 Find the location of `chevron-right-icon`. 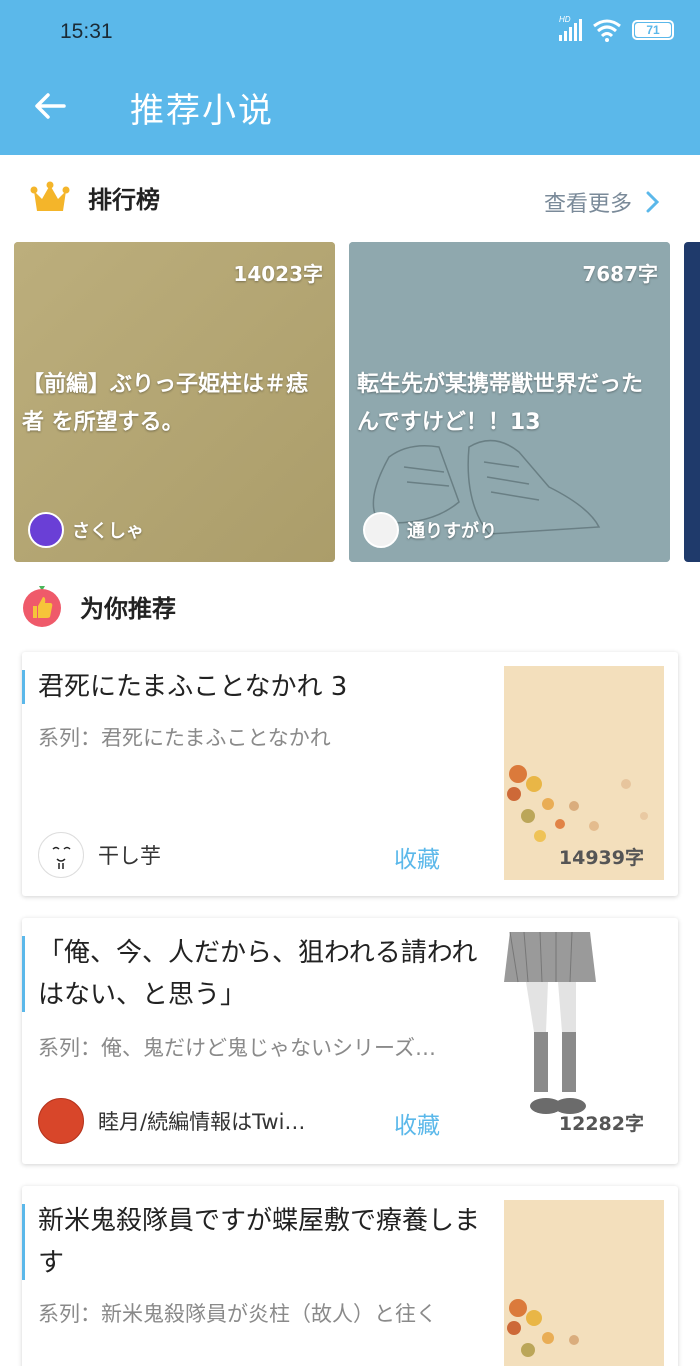

chevron-right-icon is located at coordinates (653, 202).